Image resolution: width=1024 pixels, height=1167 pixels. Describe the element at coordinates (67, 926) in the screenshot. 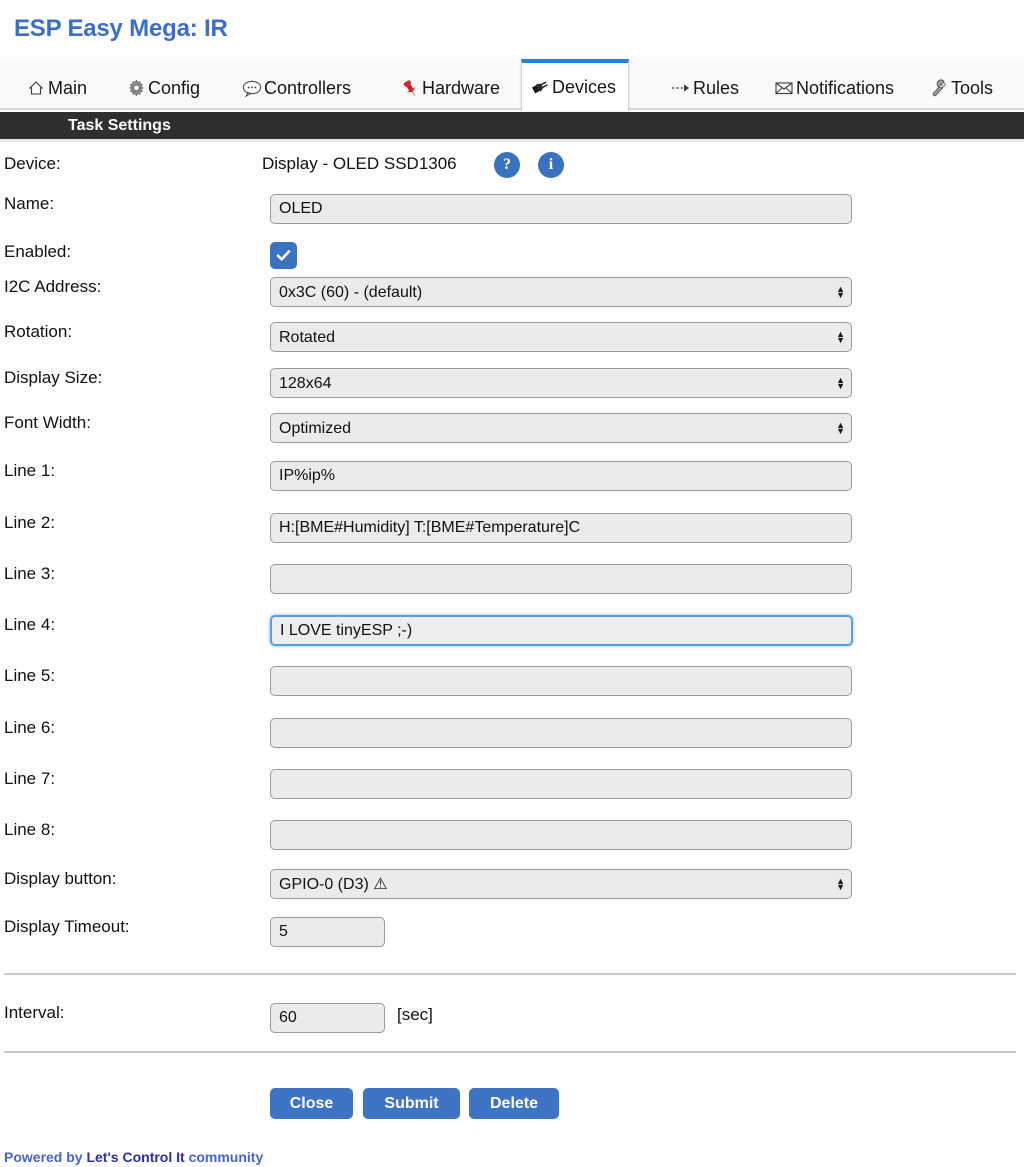

I see `display-timeout-label: Display Timeout:` at that location.